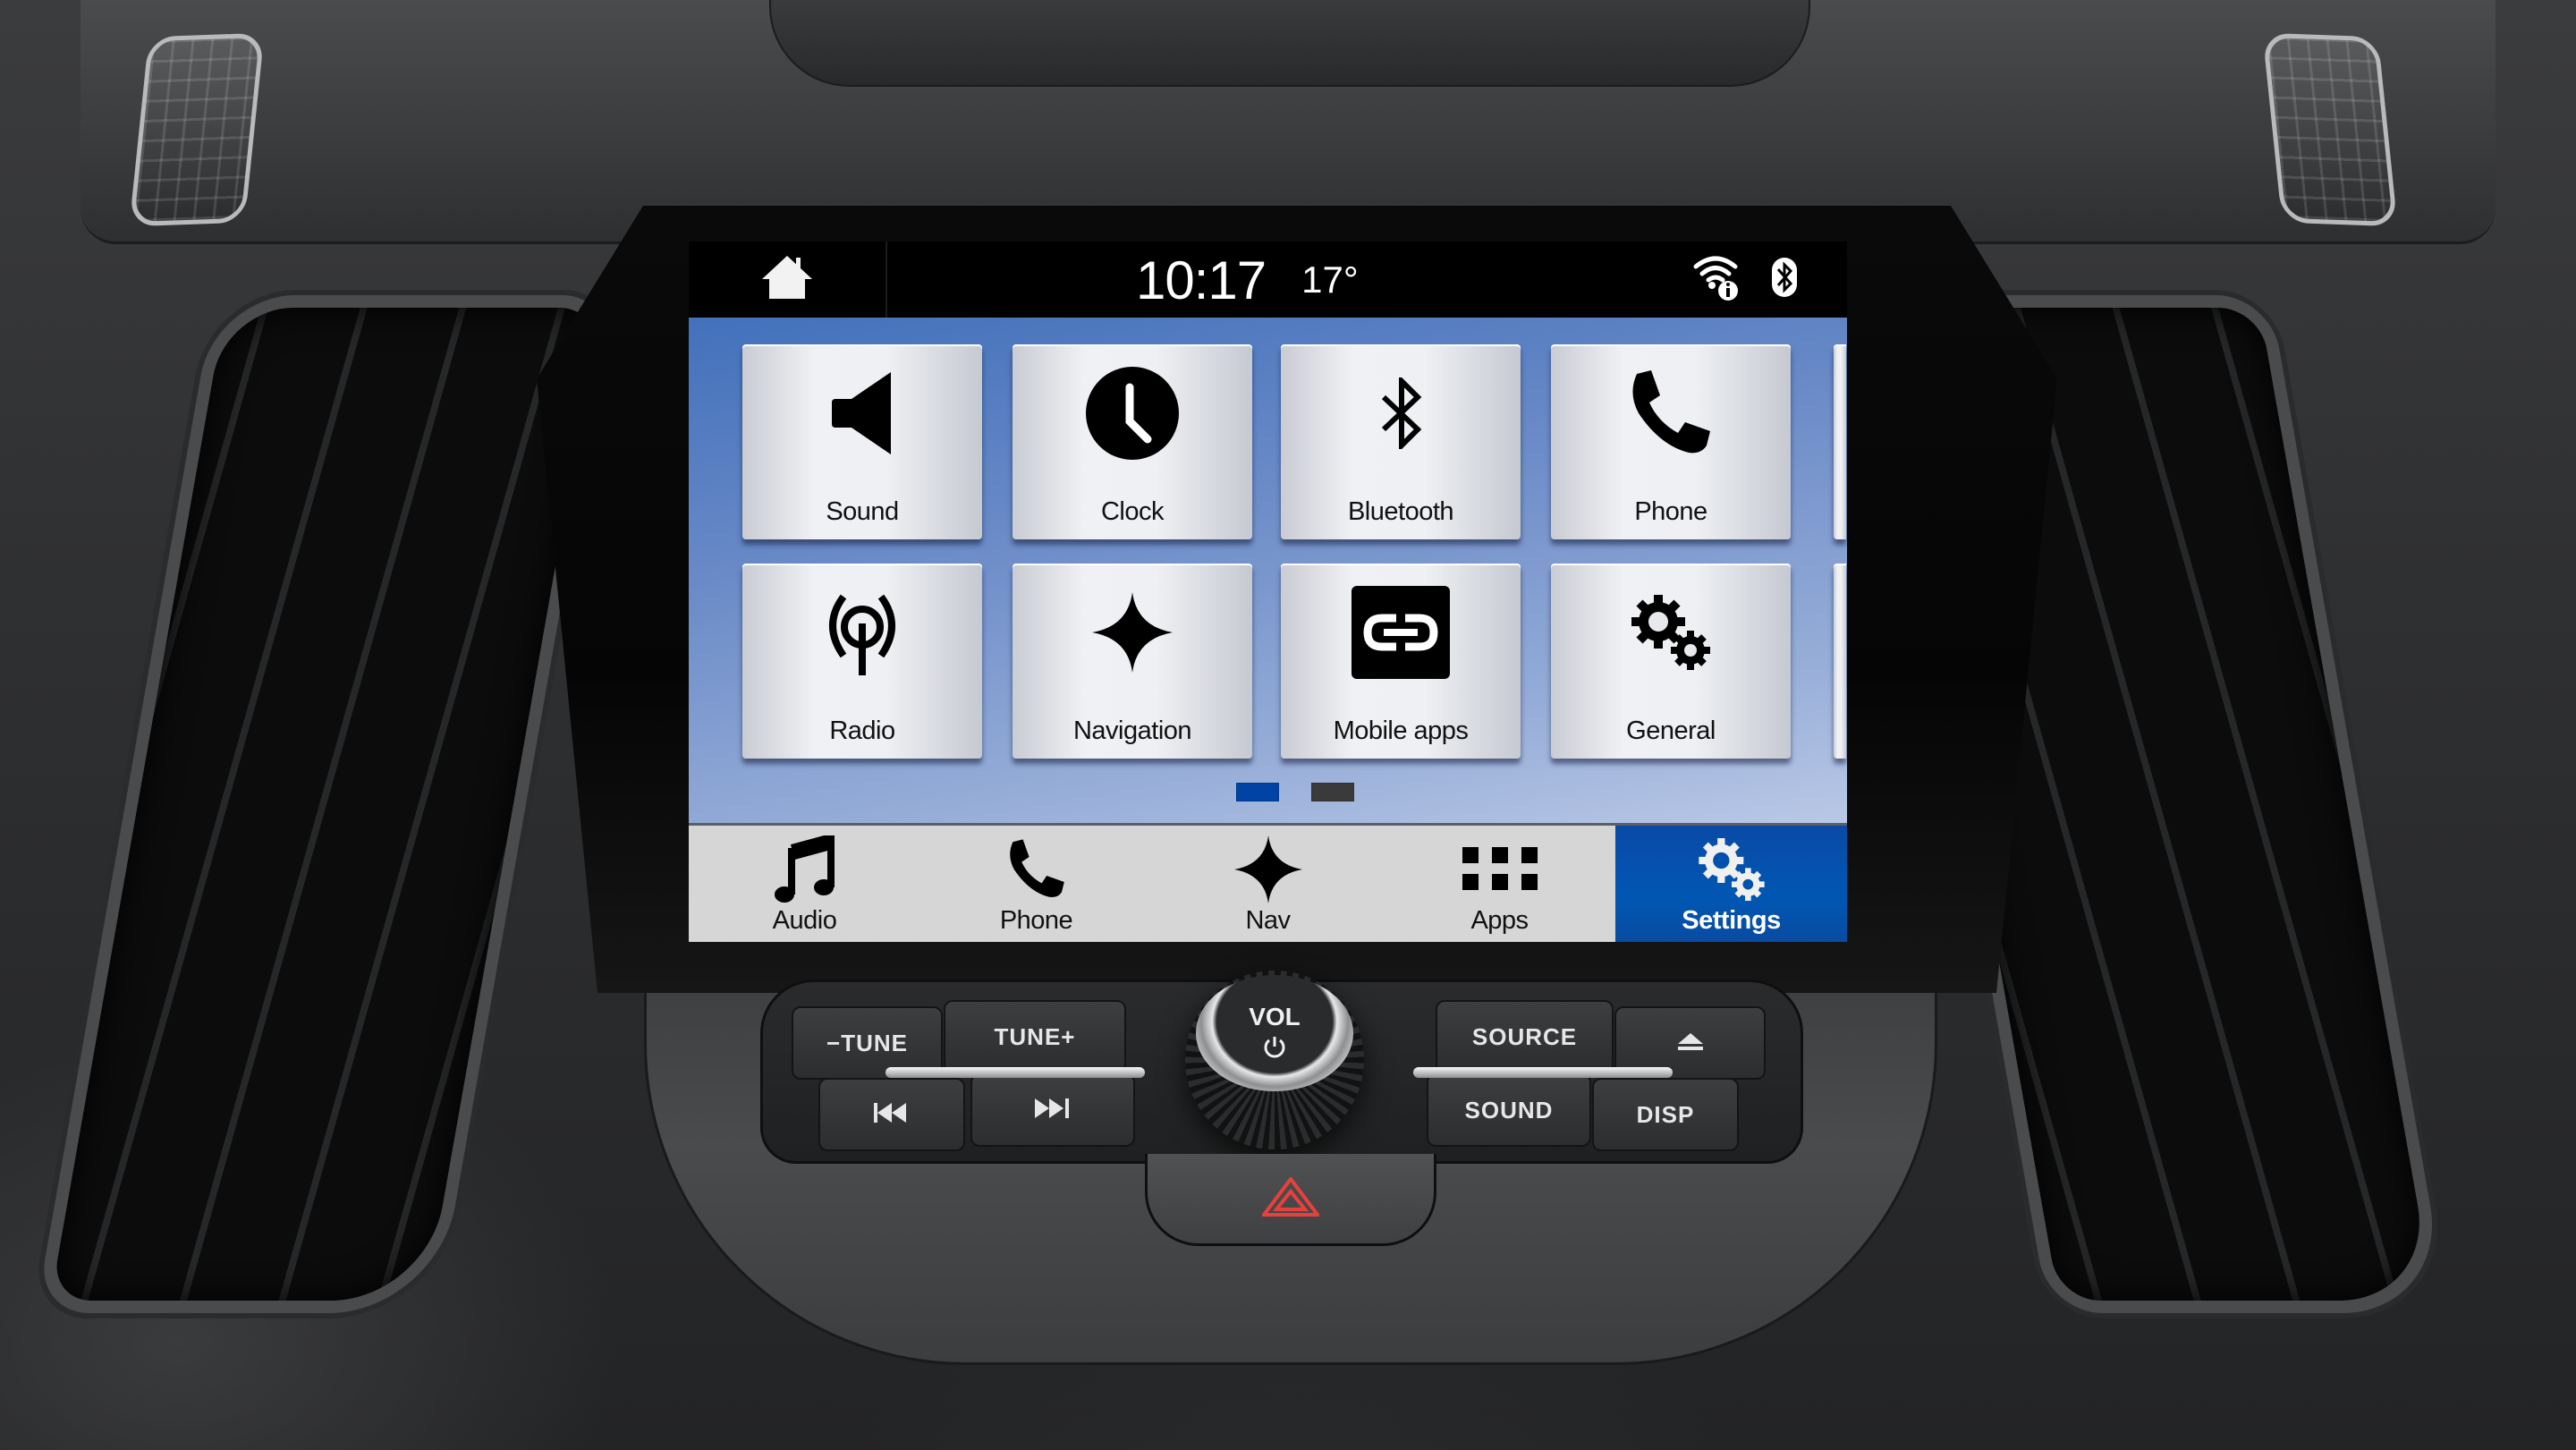 This screenshot has height=1450, width=2576. I want to click on nav-tab-settings: Settings, so click(1731, 884).